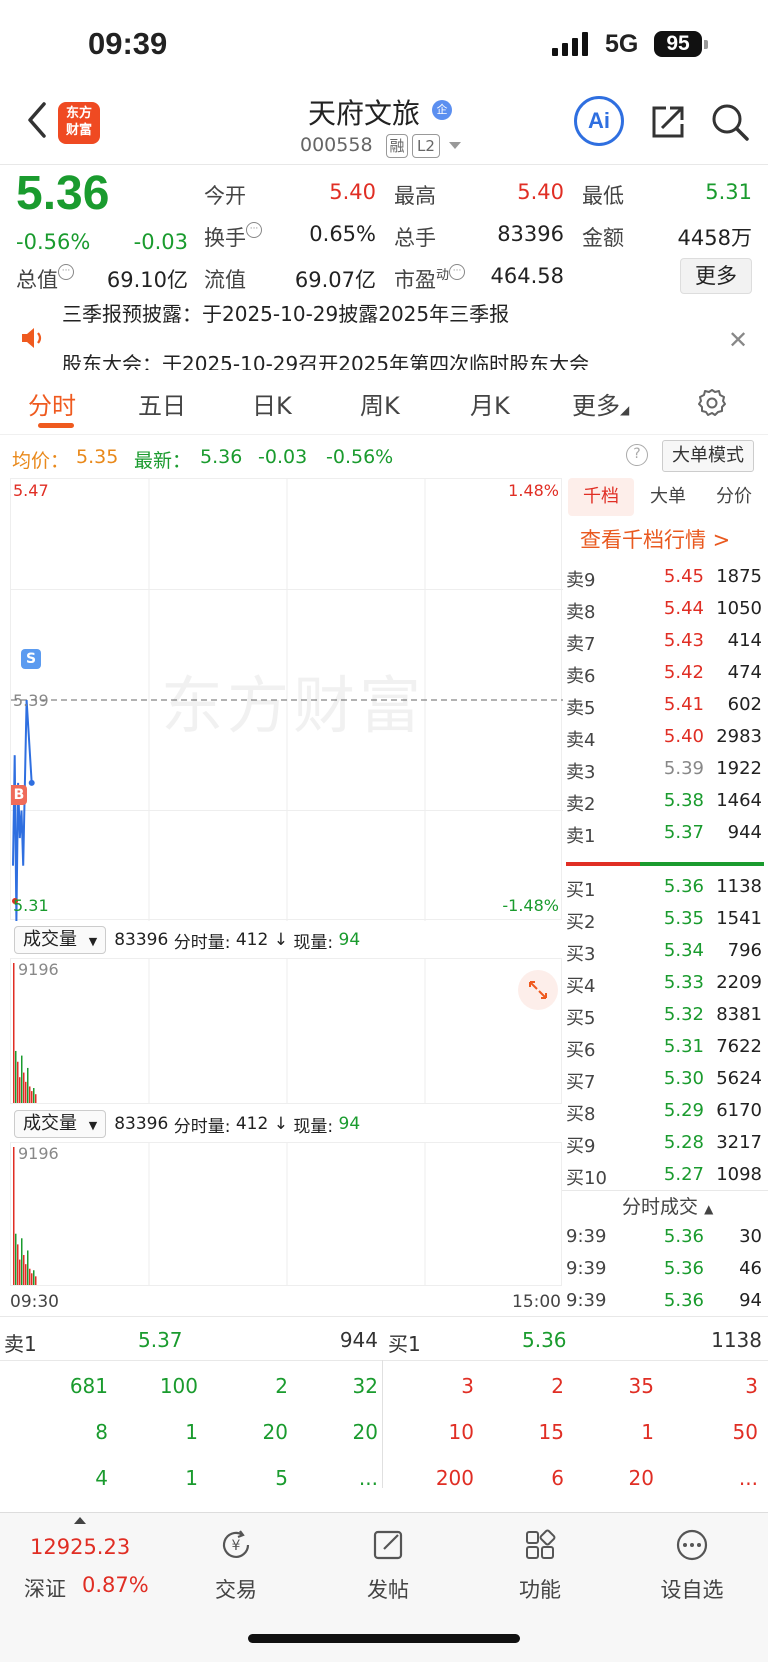 This screenshot has height=1662, width=768. I want to click on buy-marker: B, so click(19, 795).